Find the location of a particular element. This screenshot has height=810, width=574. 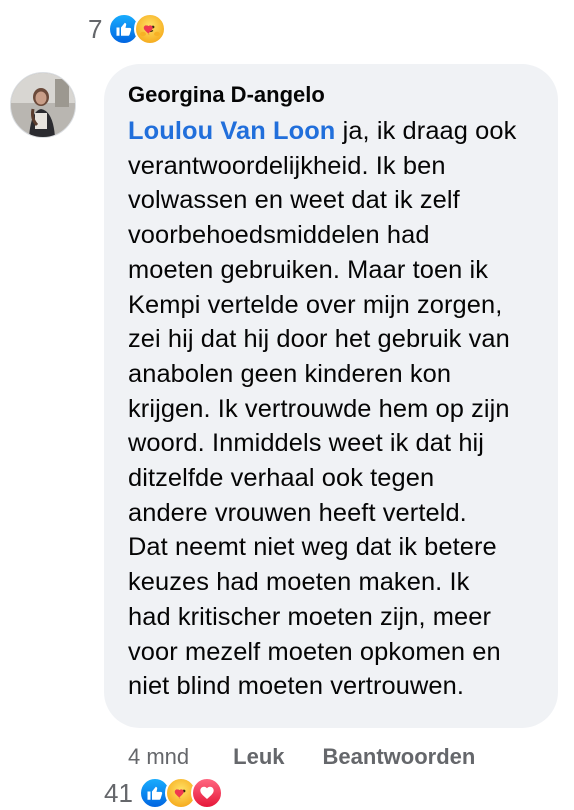

love-icon is located at coordinates (206, 793).